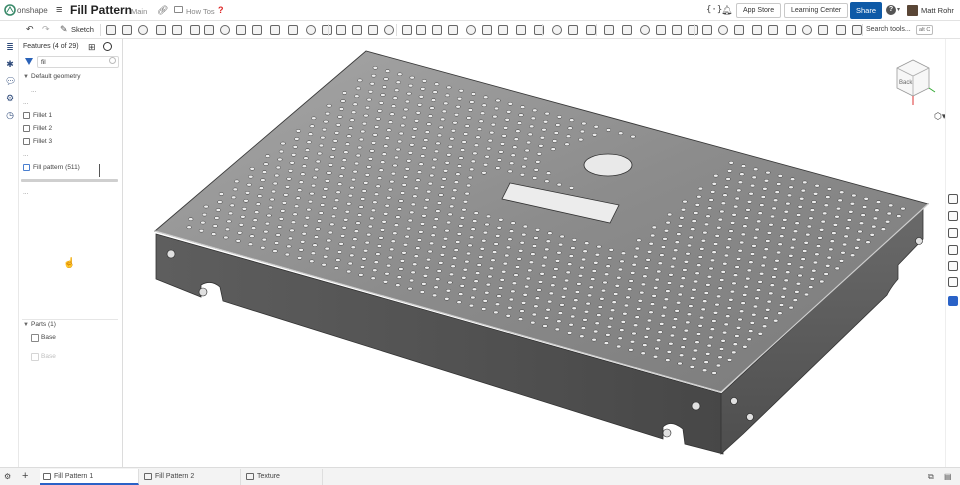  I want to click on boolean-icon, so click(311, 30).